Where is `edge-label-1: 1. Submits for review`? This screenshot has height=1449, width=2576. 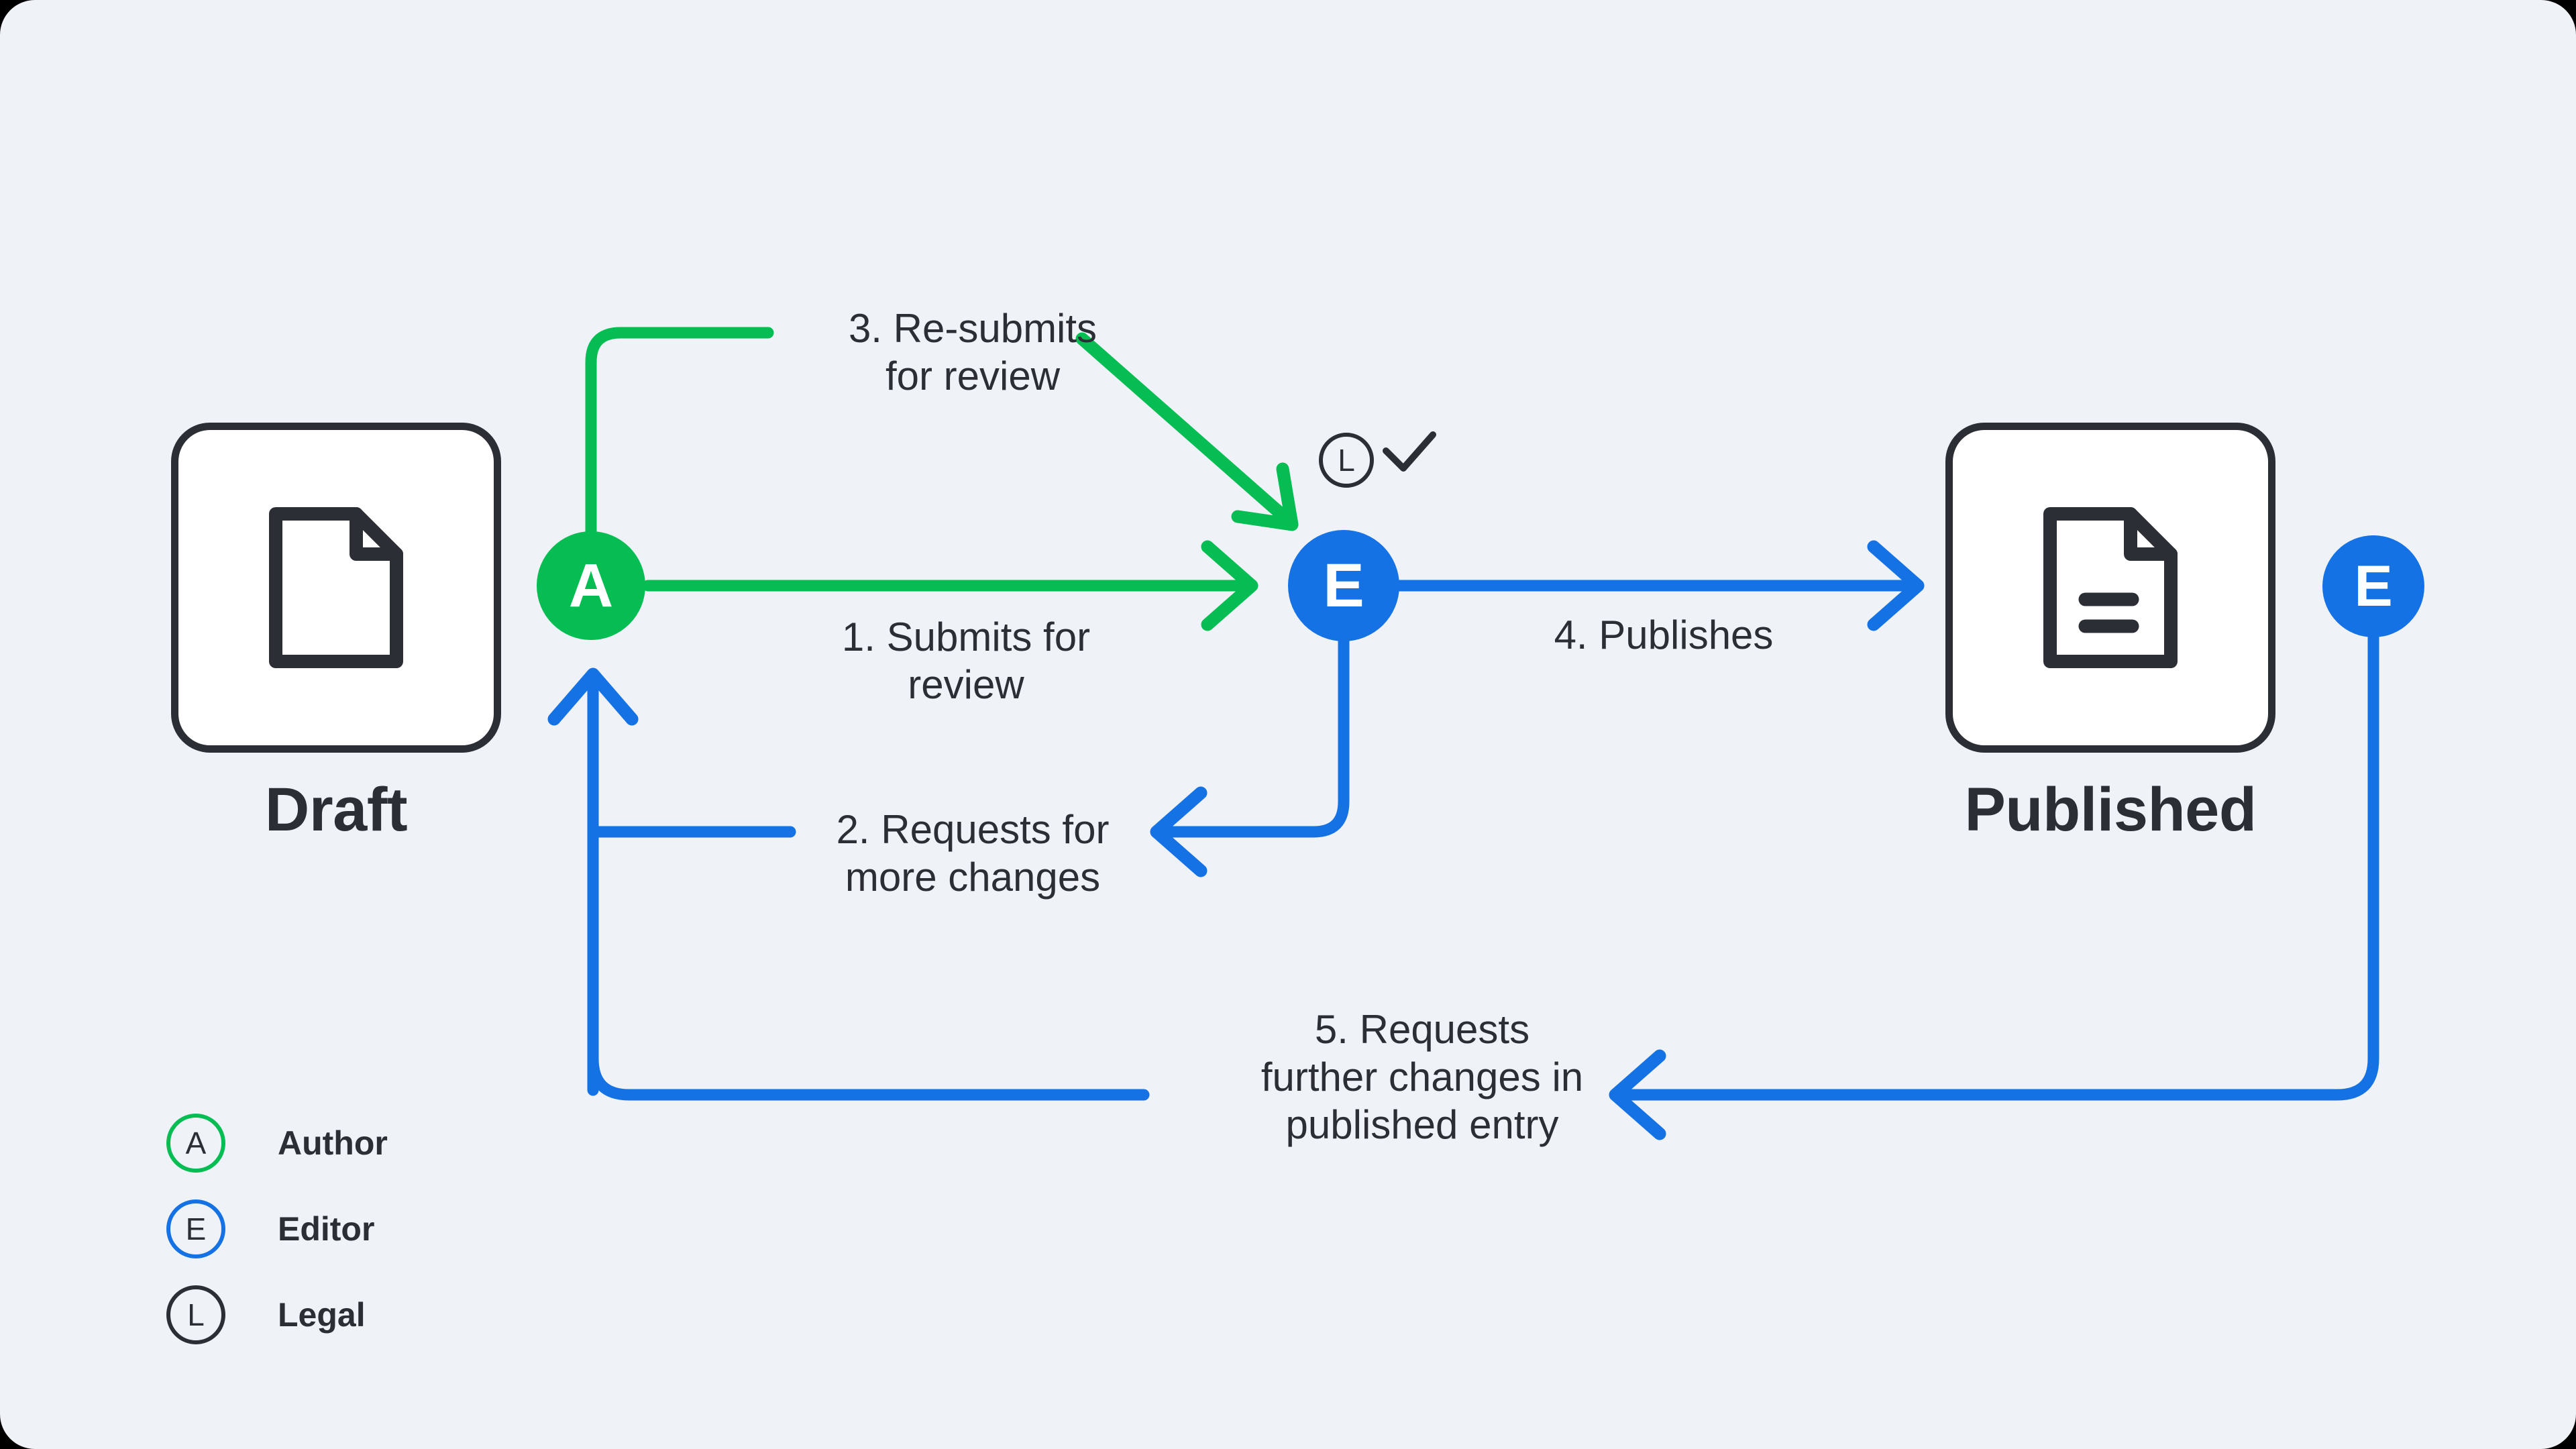
edge-label-1: 1. Submits for review is located at coordinates (966, 660).